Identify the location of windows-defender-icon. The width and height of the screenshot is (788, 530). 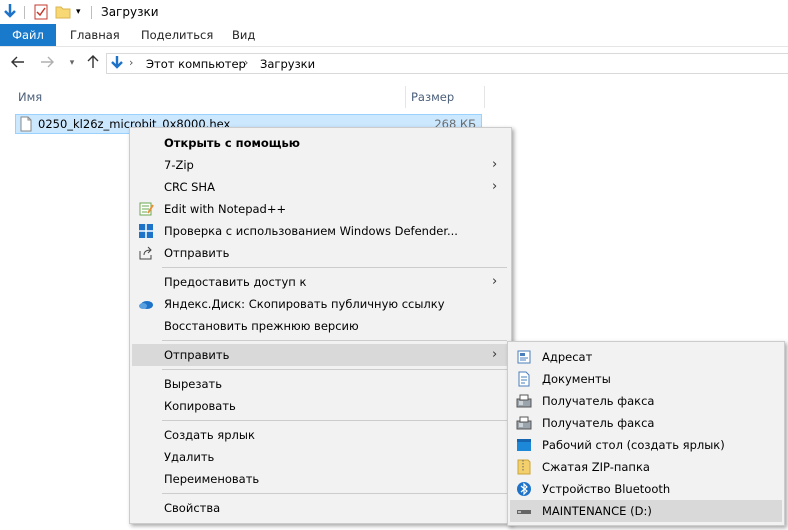
(146, 231).